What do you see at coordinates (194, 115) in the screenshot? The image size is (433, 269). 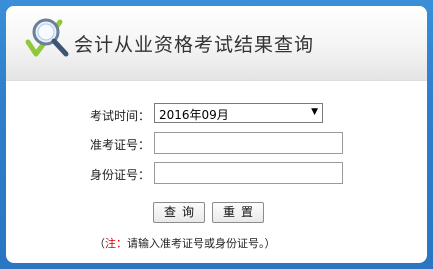 I see `exam-time-selected: 2016年09月` at bounding box center [194, 115].